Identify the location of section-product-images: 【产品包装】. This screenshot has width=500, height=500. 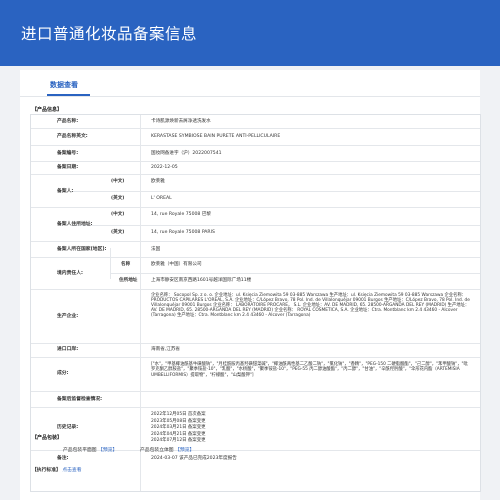
(47, 438).